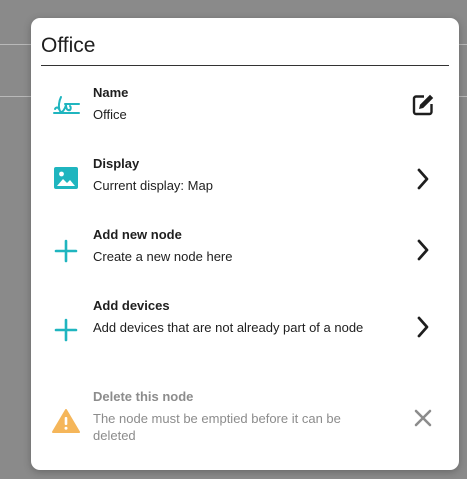 This screenshot has height=479, width=467. What do you see at coordinates (423, 418) in the screenshot?
I see `close-icon` at bounding box center [423, 418].